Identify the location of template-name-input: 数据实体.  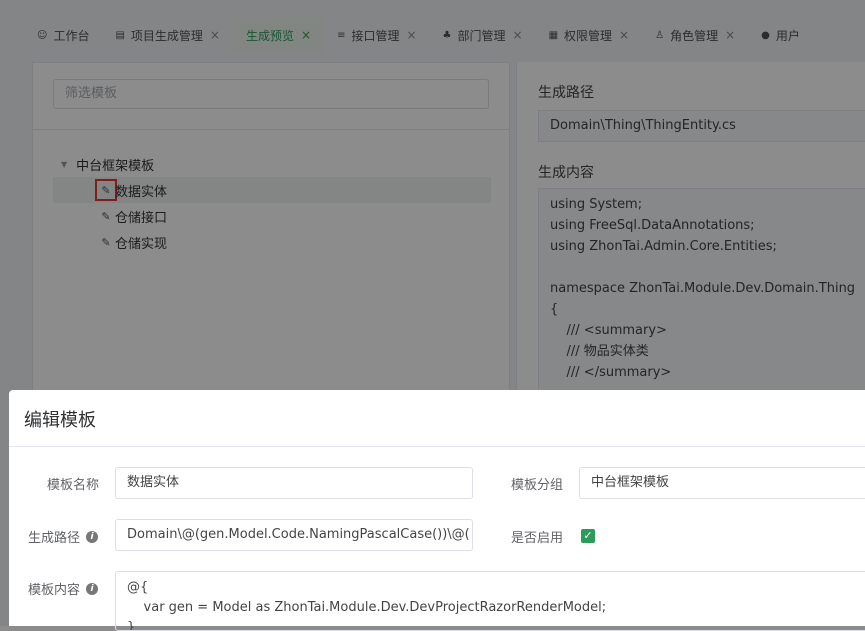
(294, 483).